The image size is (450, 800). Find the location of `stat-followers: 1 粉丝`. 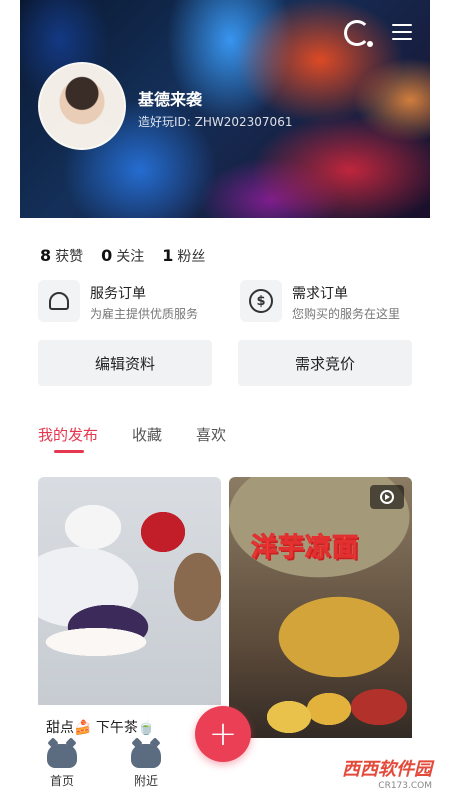

stat-followers: 1 粉丝 is located at coordinates (183, 256).